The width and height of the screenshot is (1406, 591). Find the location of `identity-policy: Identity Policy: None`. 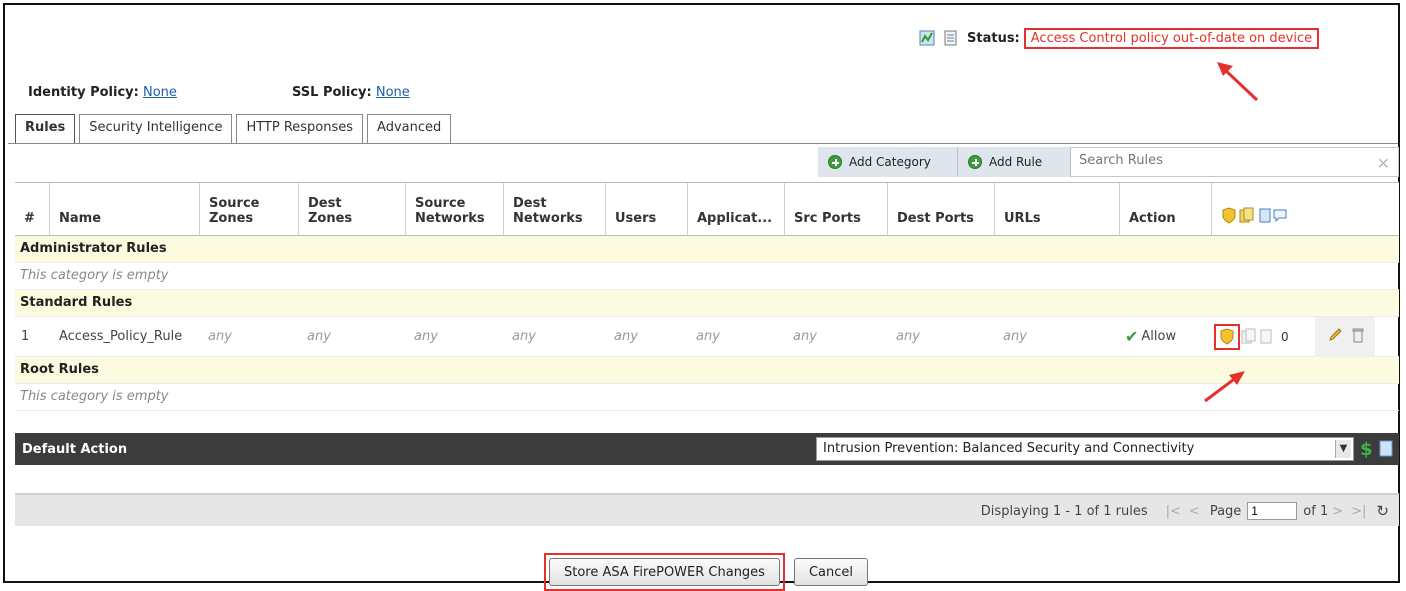

identity-policy: Identity Policy: None is located at coordinates (102, 92).